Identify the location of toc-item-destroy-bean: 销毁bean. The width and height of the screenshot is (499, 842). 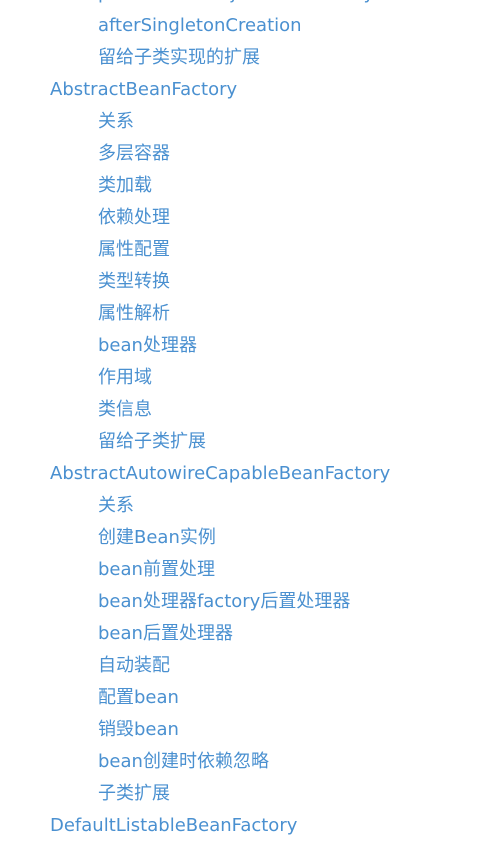
(249, 730).